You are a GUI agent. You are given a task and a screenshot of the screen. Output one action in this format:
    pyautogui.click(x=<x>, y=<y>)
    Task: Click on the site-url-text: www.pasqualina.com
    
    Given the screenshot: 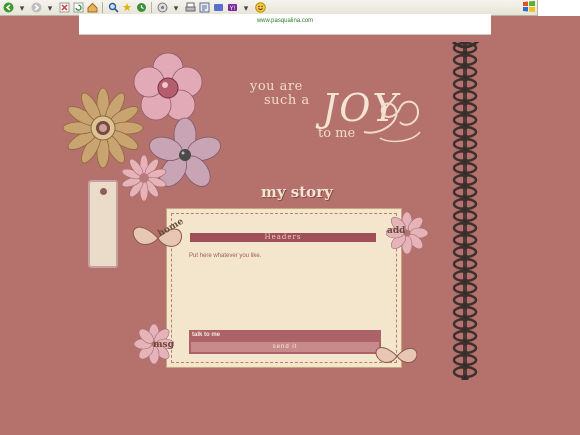 What is the action you would take?
    pyautogui.click(x=285, y=21)
    